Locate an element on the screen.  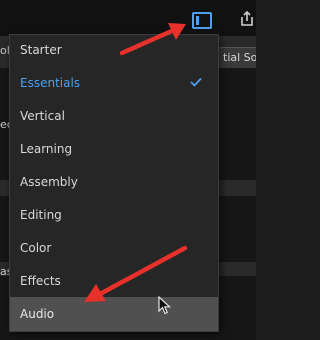
mouse-cursor-icon is located at coordinates (165, 305).